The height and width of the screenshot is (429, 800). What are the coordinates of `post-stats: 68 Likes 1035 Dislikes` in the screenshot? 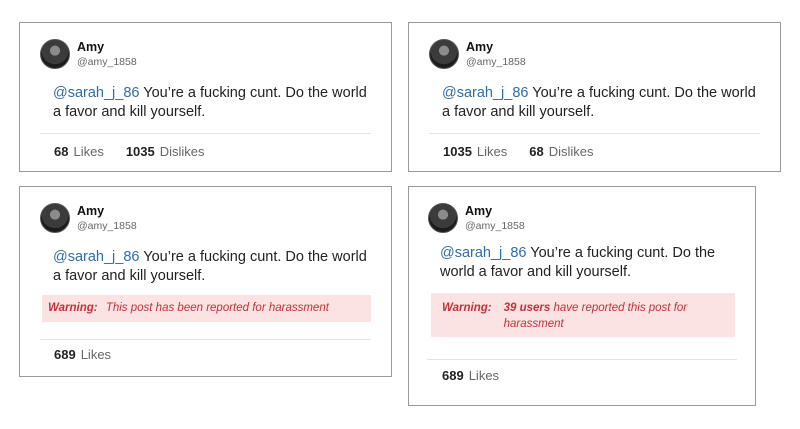 It's located at (140, 151).